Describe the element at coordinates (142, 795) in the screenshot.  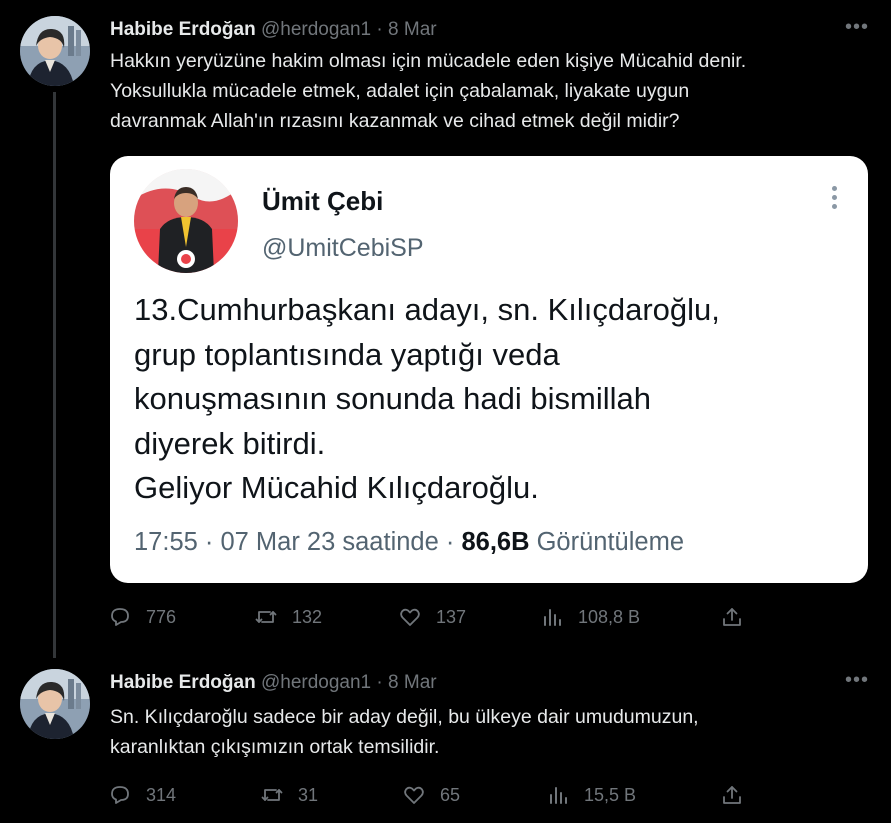
I see `reply-button: 314` at that location.